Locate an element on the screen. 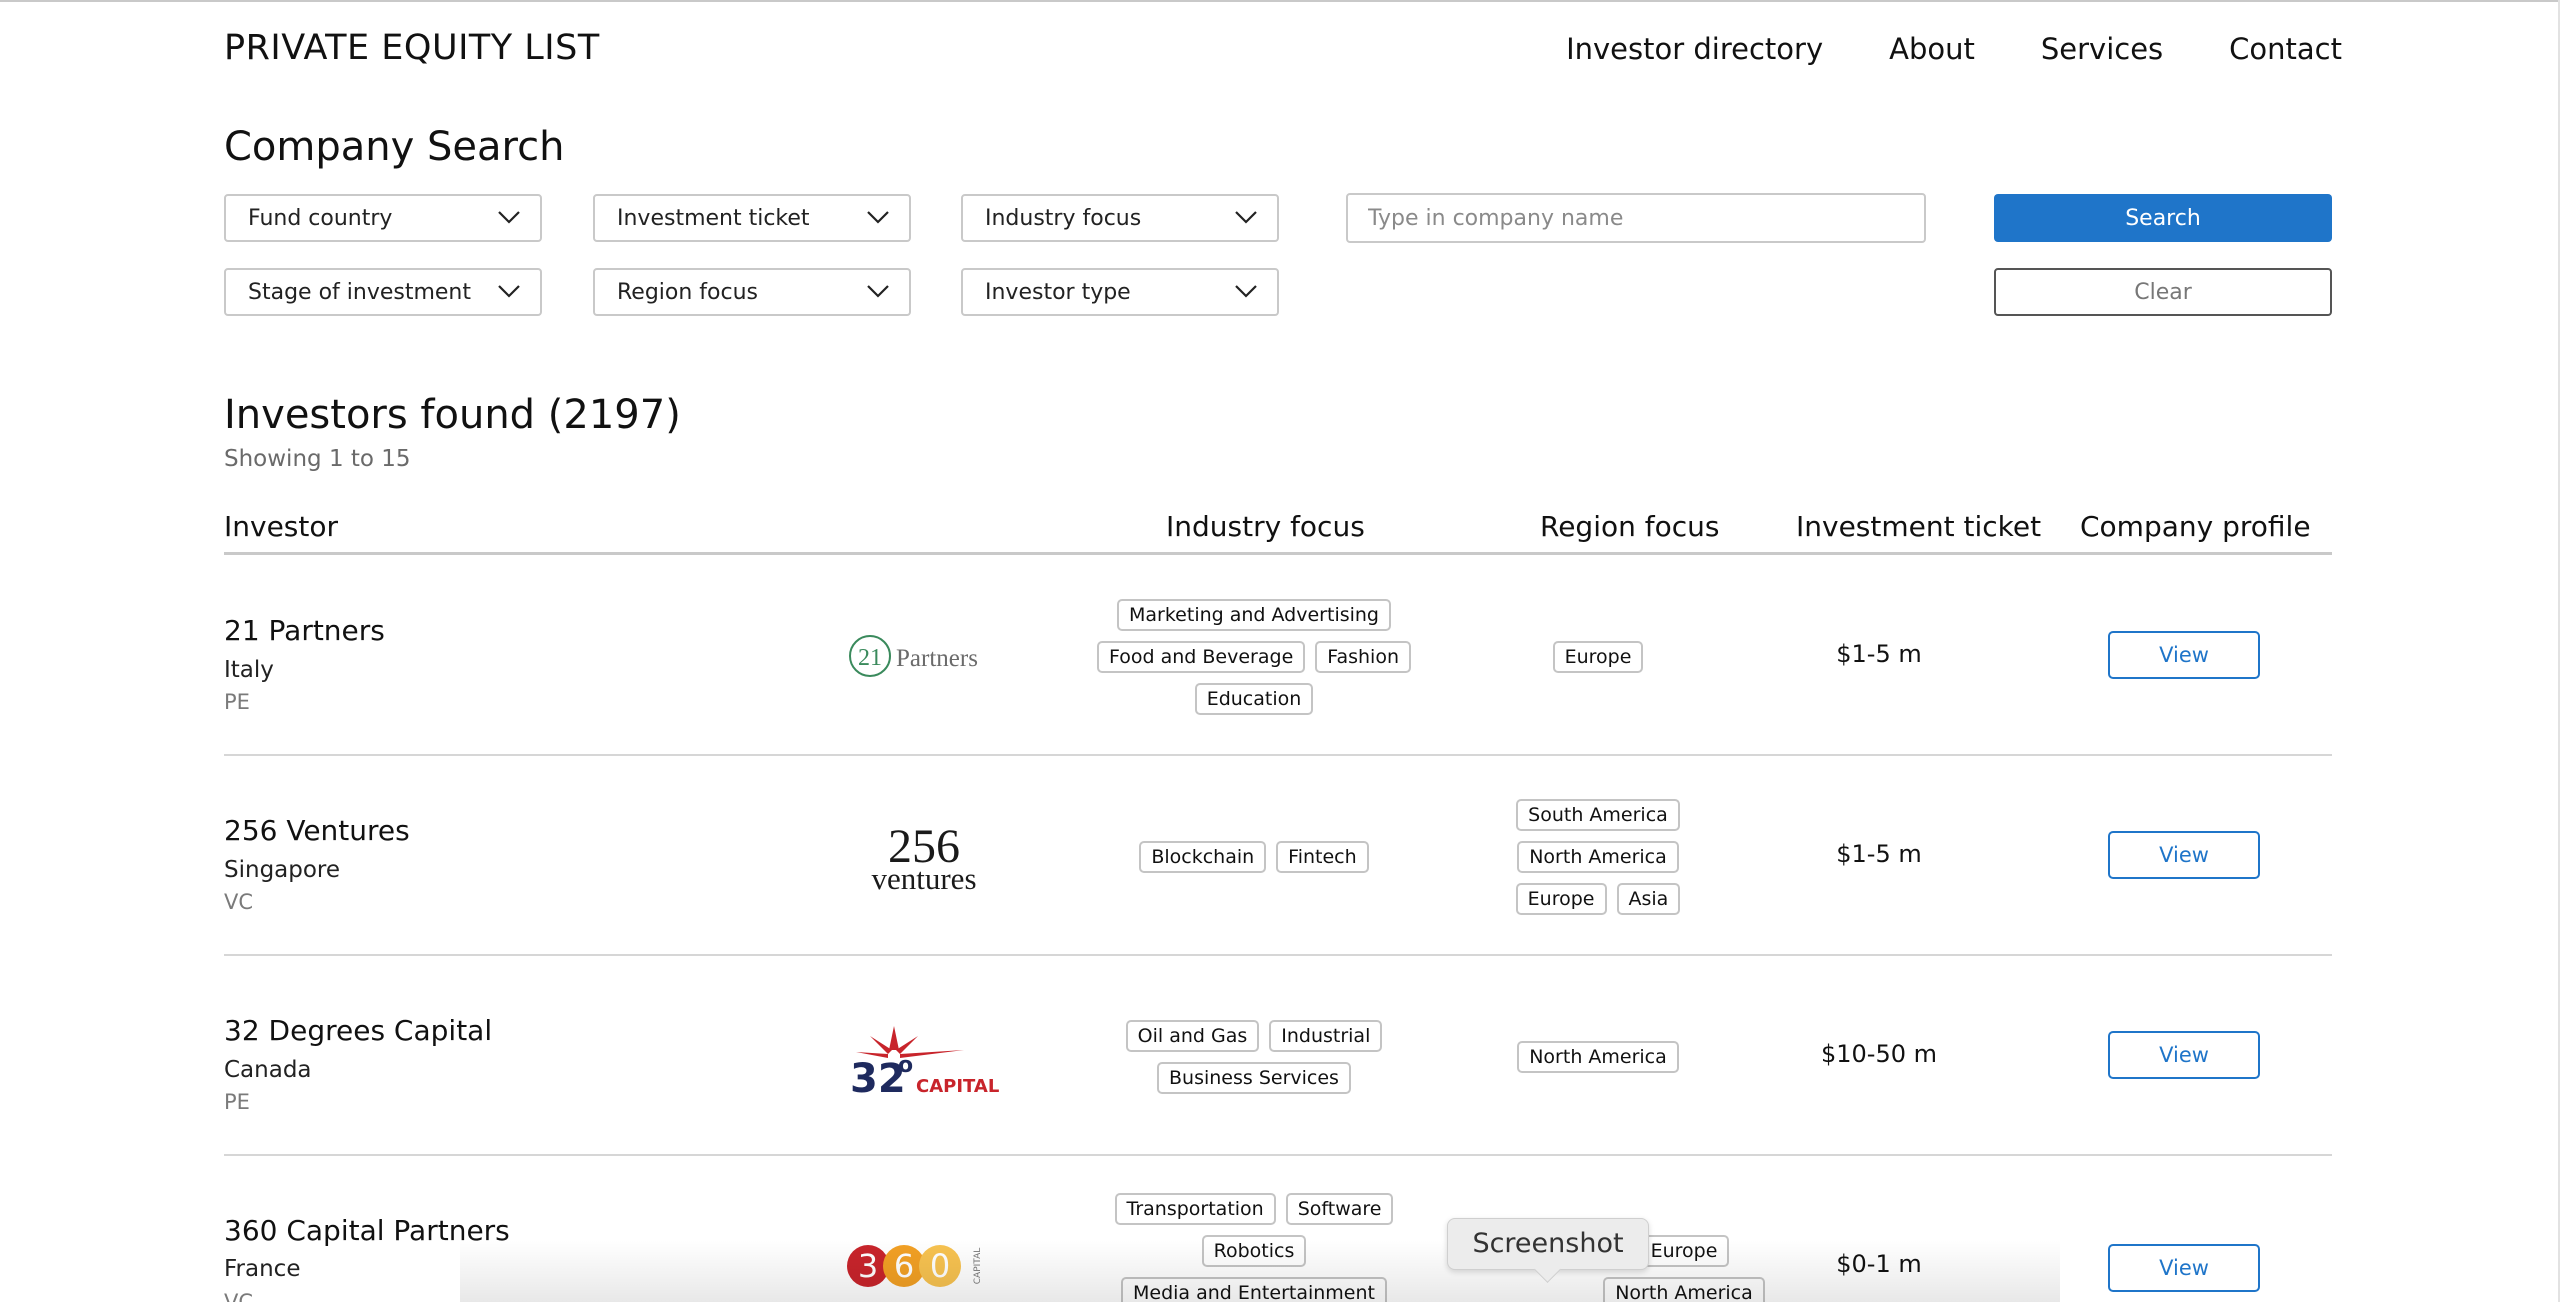  brand-logo-text: PRIVATE EQUITY LIST is located at coordinates (412, 48).